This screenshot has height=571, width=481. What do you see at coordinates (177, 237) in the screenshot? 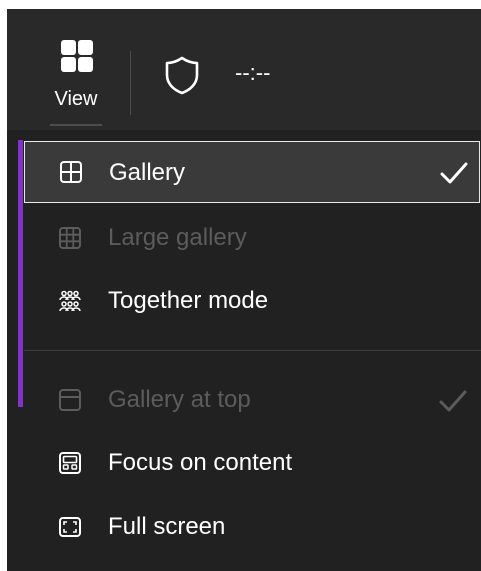
I see `menu-item-label: Large gallery` at bounding box center [177, 237].